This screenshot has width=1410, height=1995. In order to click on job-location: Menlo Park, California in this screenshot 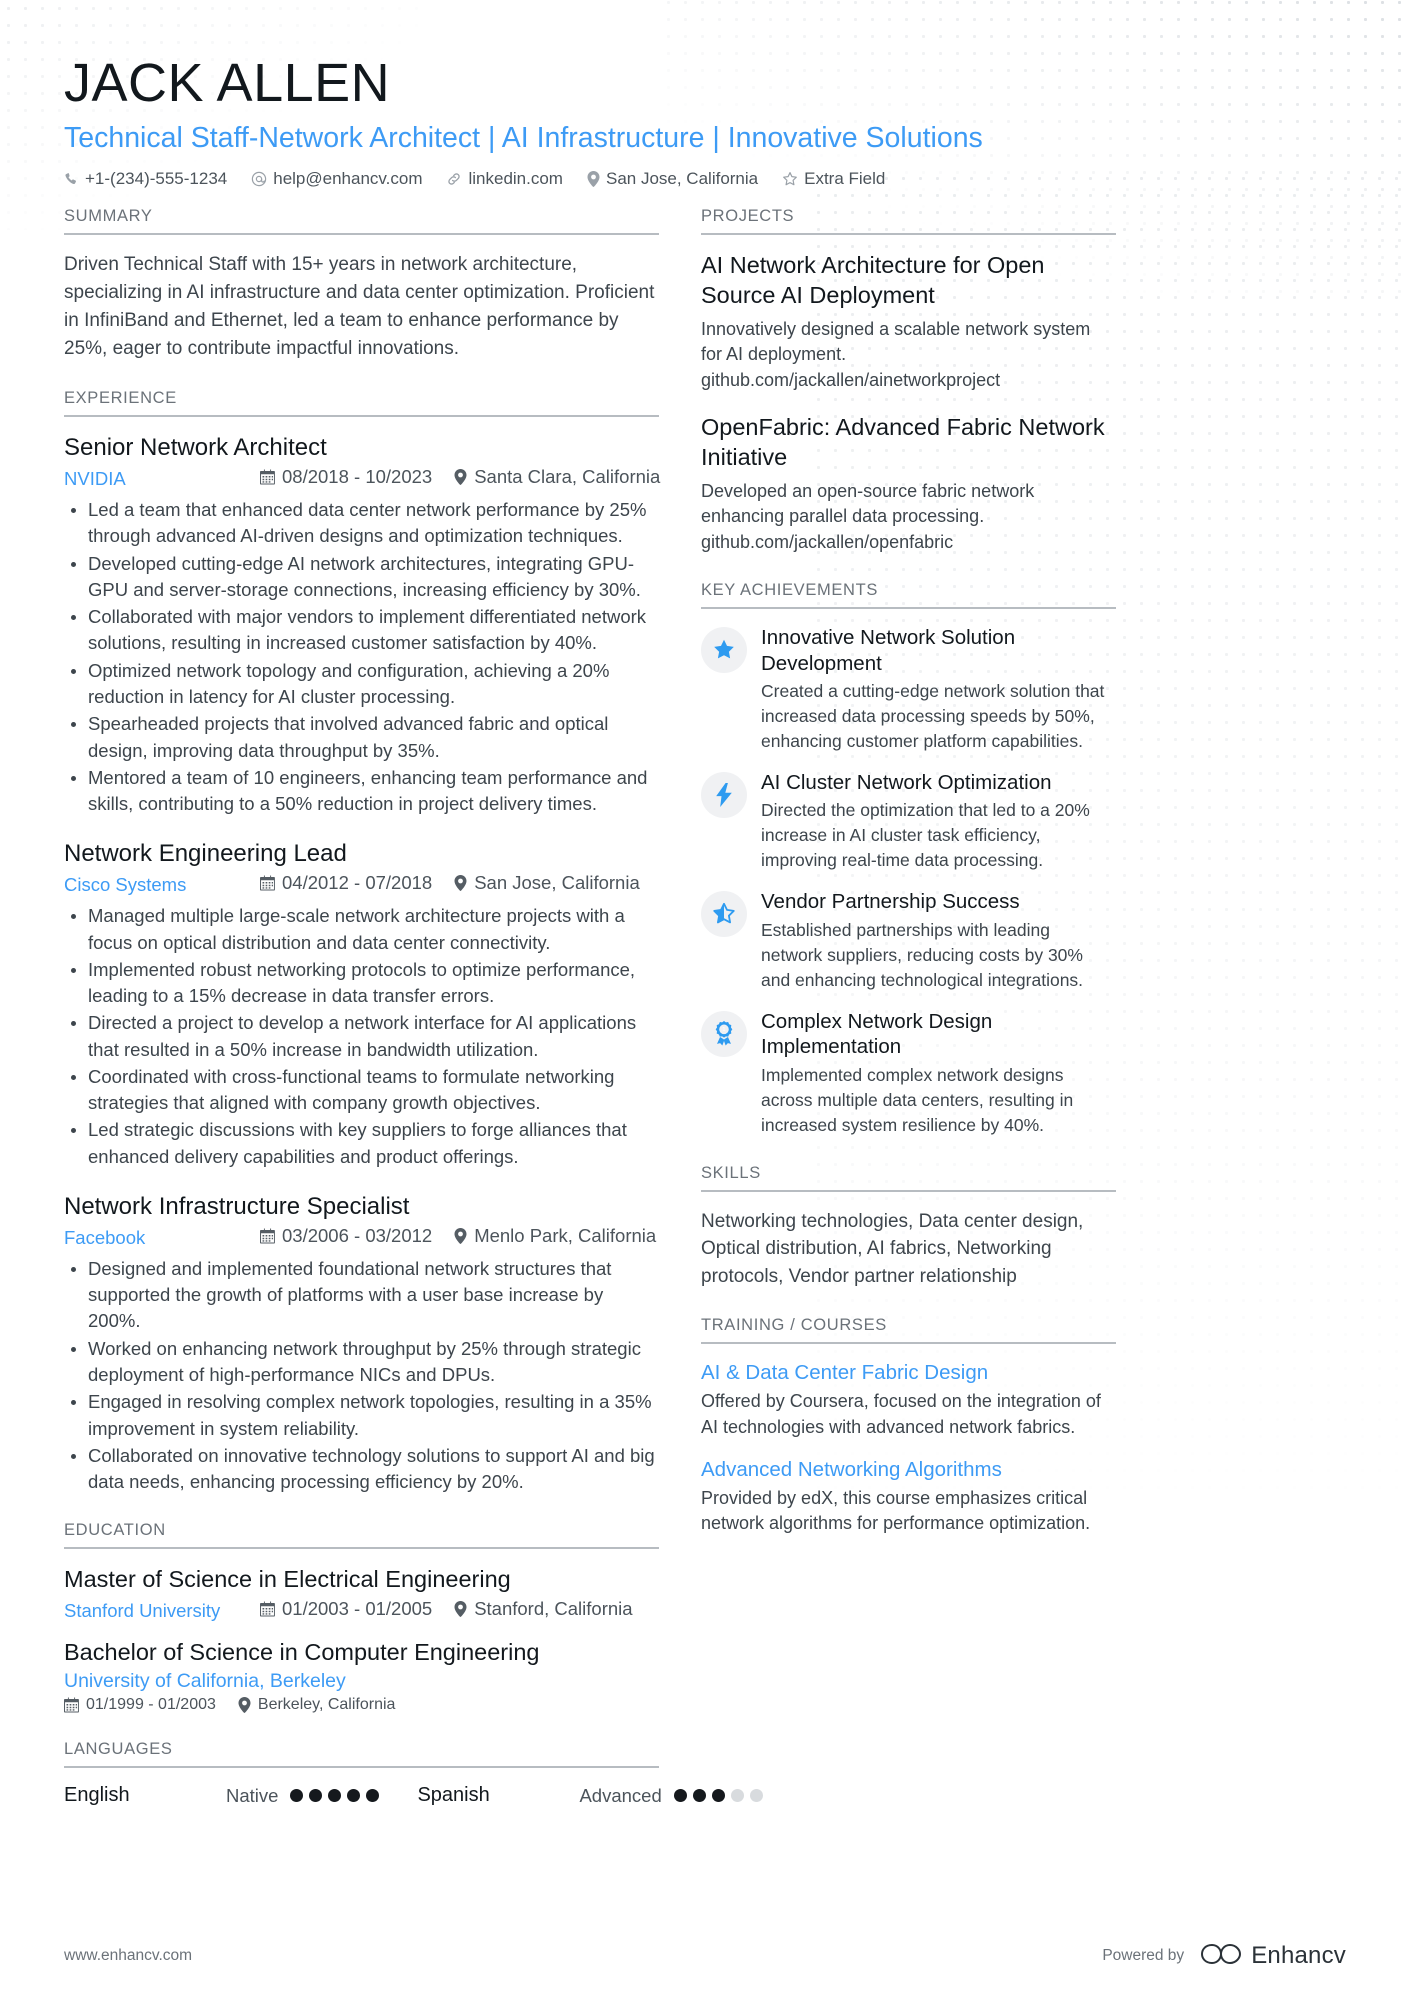, I will do `click(555, 1236)`.